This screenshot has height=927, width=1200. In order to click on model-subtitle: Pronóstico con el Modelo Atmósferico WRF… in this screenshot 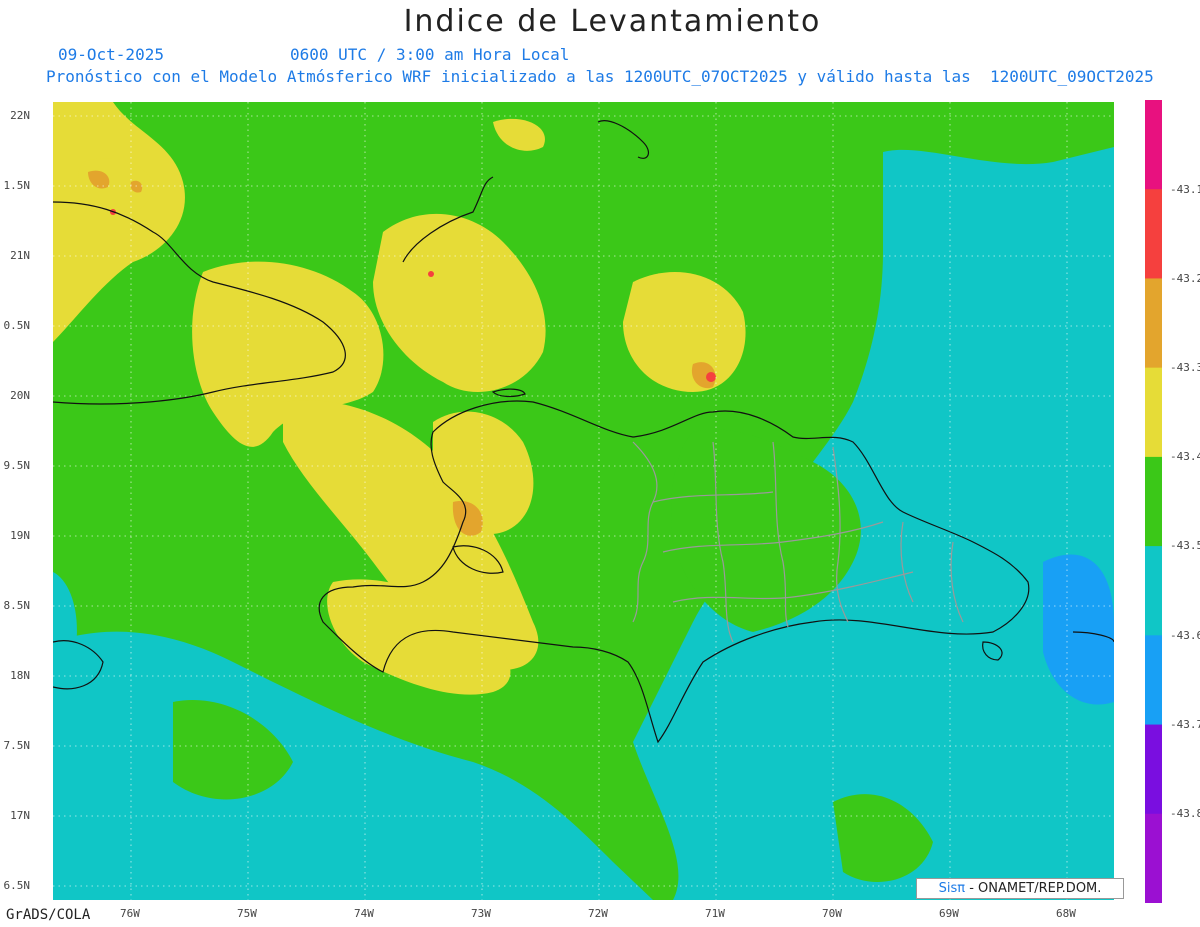, I will do `click(600, 76)`.